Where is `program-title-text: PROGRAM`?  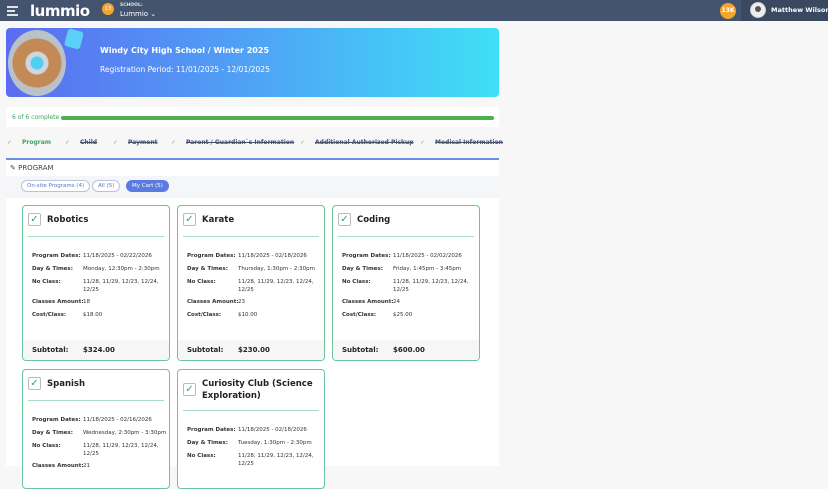 program-title-text: PROGRAM is located at coordinates (36, 168).